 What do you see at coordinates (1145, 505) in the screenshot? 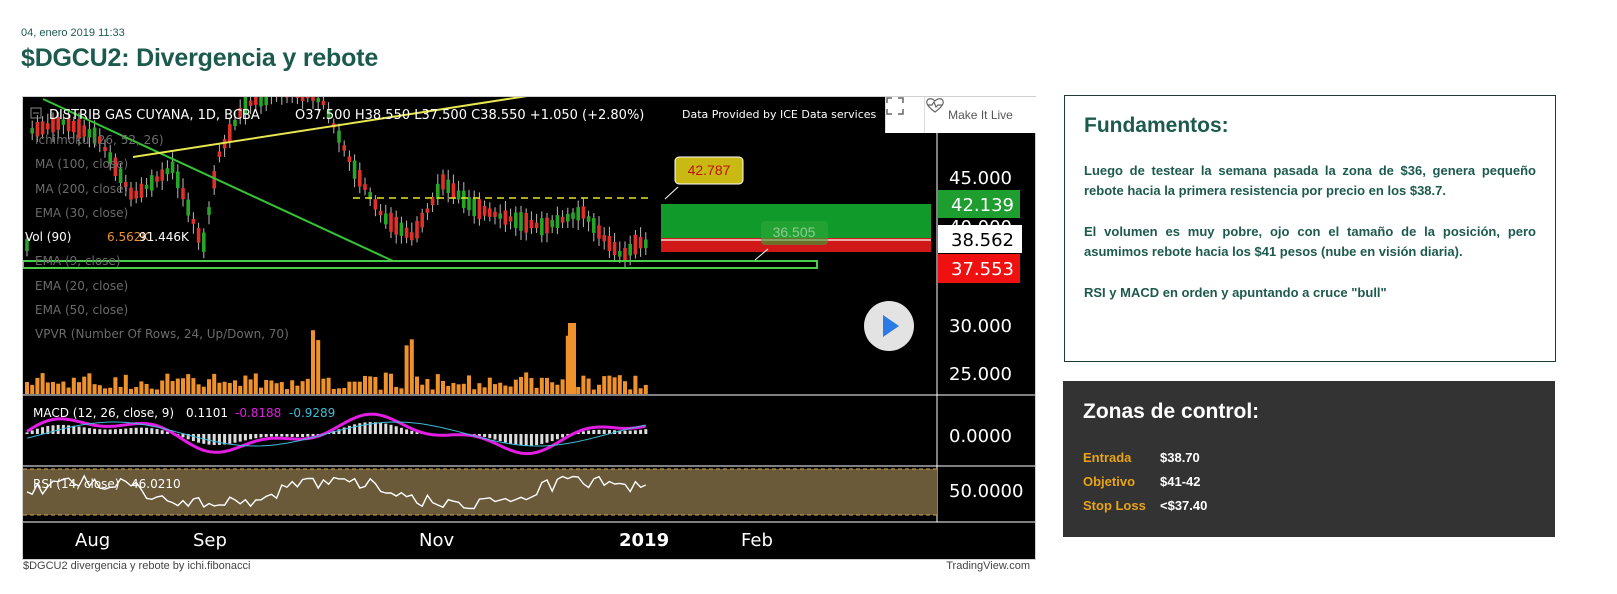
I see `zone-row-stop: Stop Loss <$37.40` at bounding box center [1145, 505].